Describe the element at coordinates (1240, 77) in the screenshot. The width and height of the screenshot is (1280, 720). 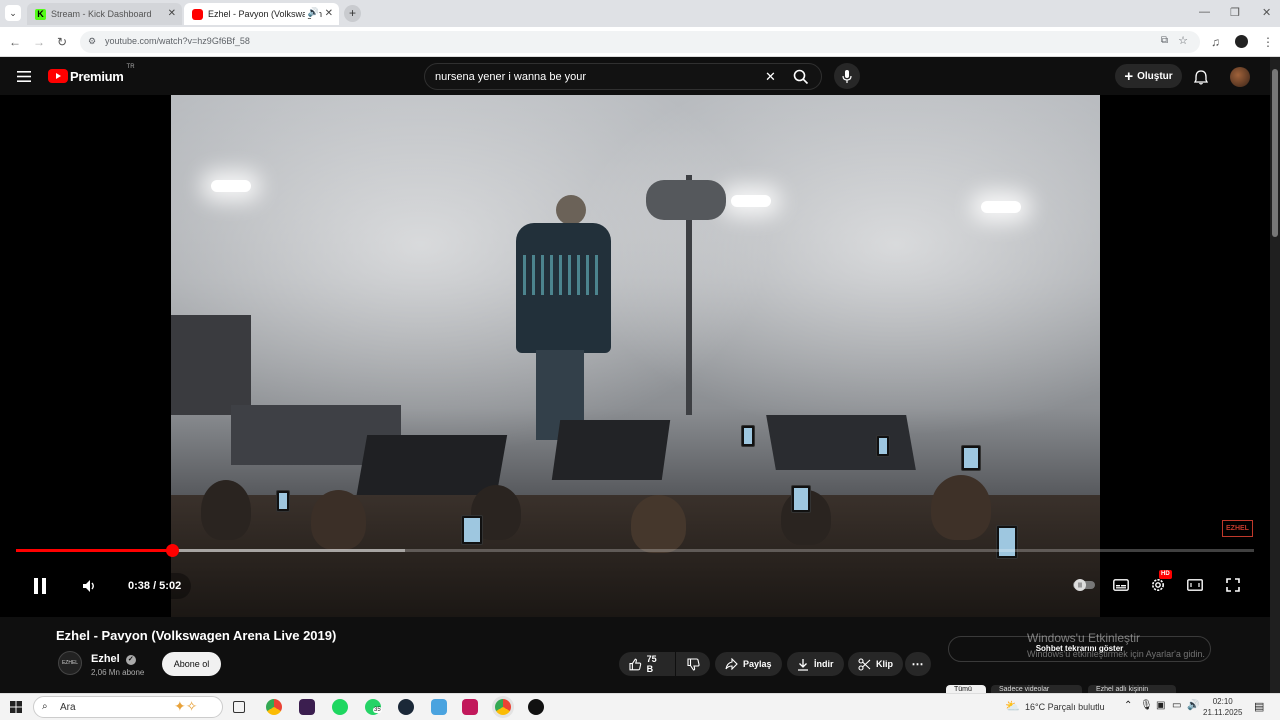
I see `account-avatar` at that location.